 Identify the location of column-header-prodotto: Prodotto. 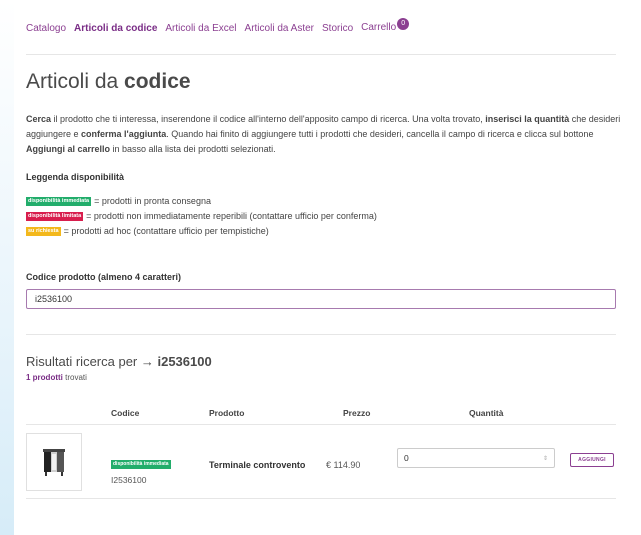
(227, 413).